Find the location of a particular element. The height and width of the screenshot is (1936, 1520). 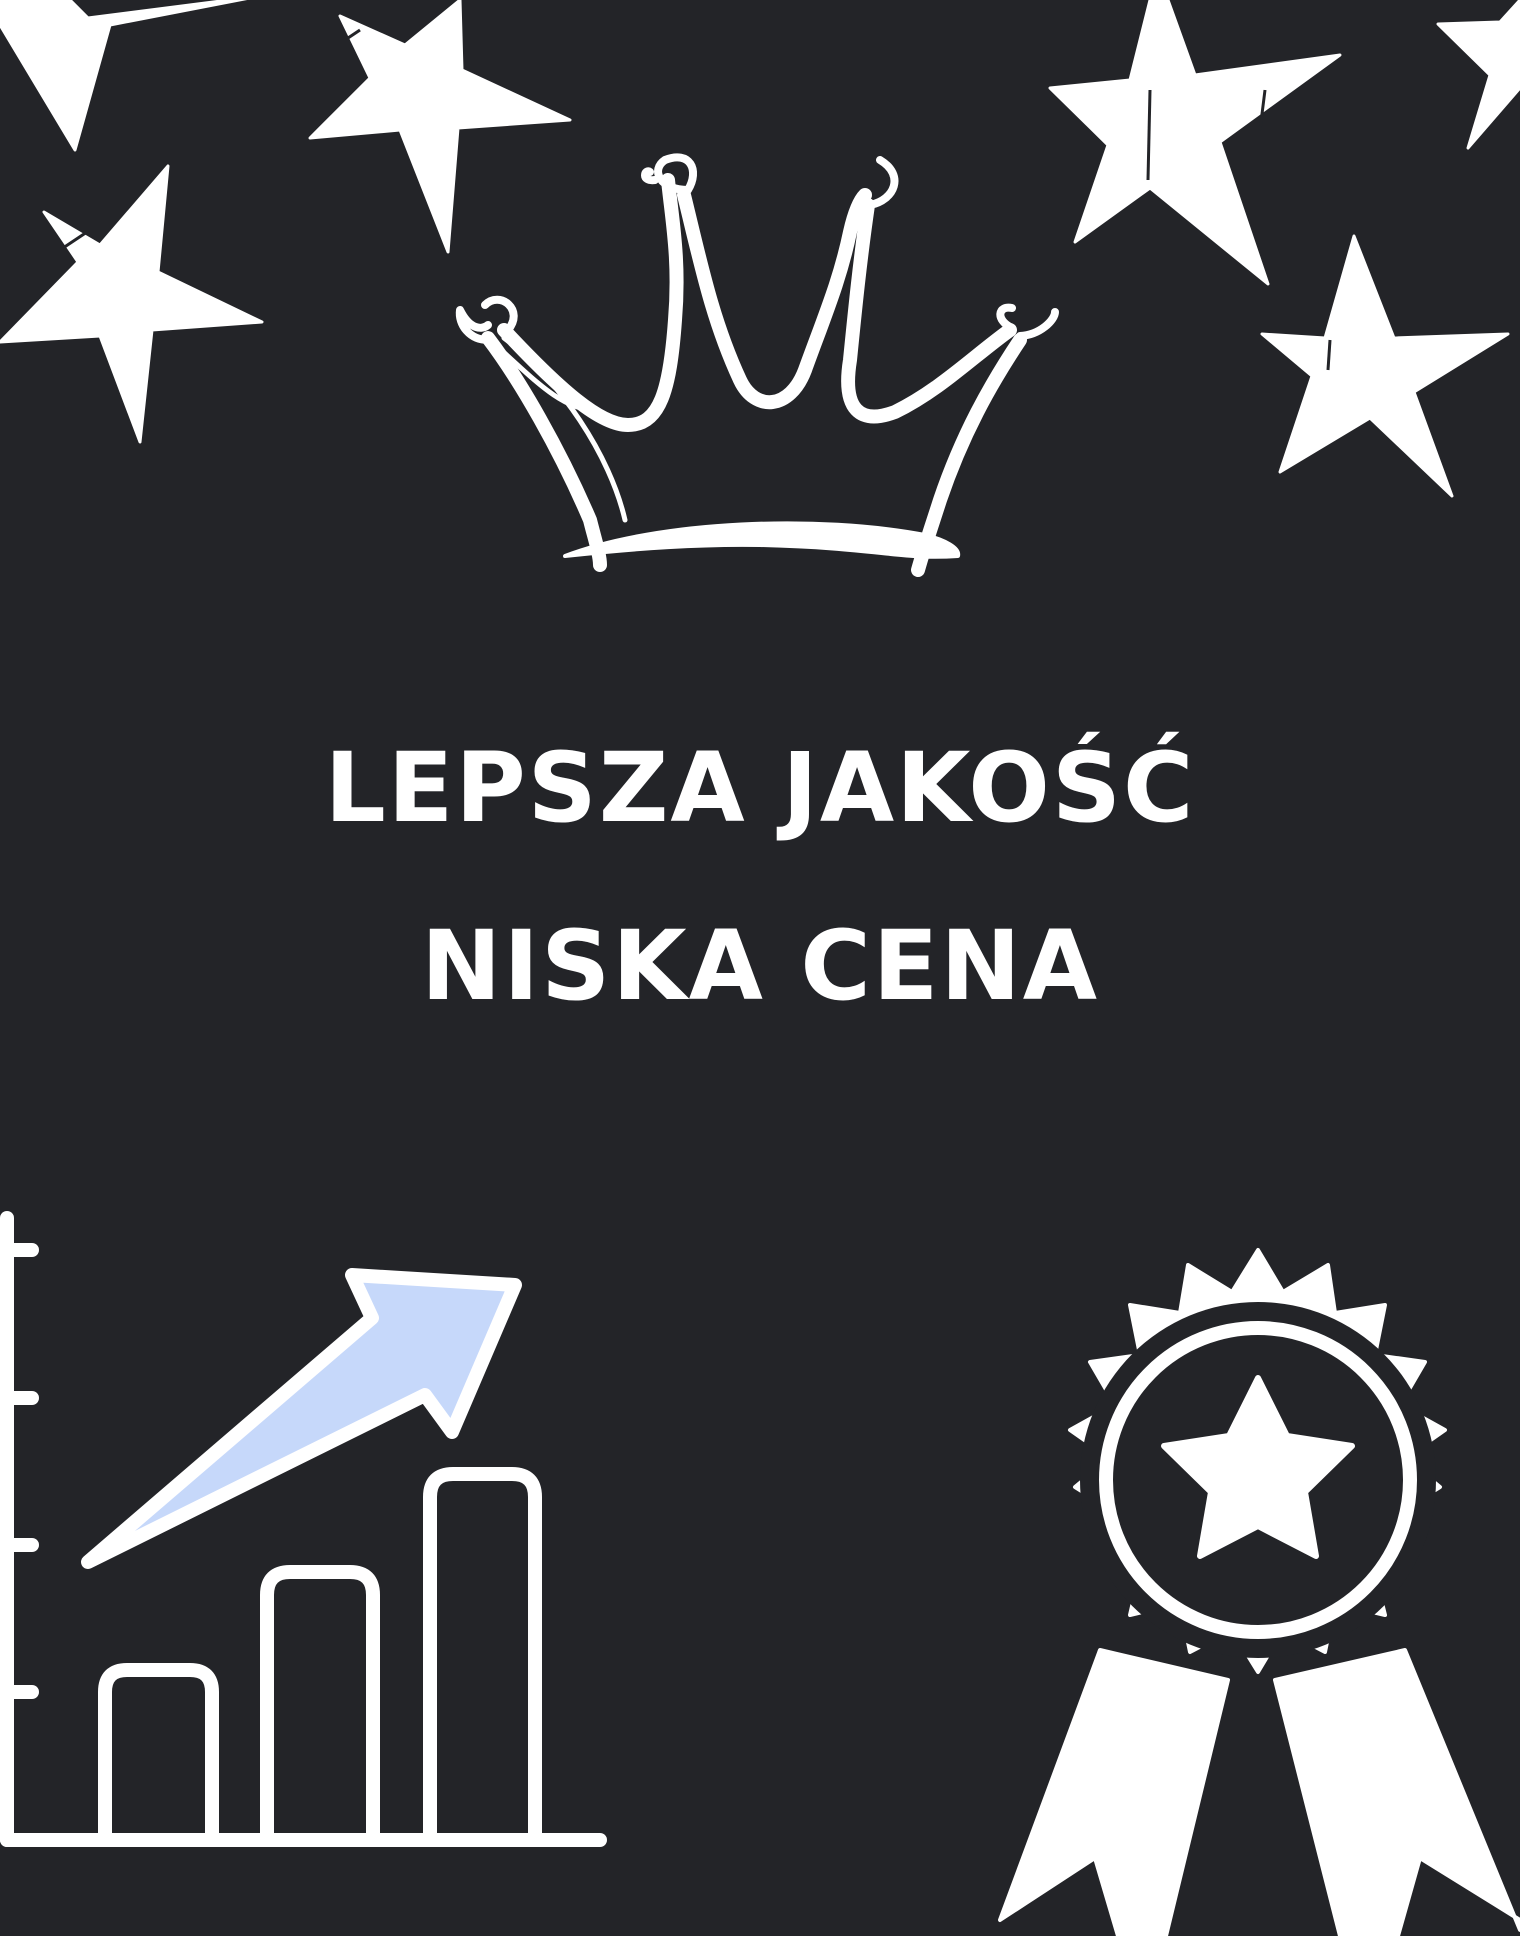

award-badge-icon is located at coordinates (1259, 1592).